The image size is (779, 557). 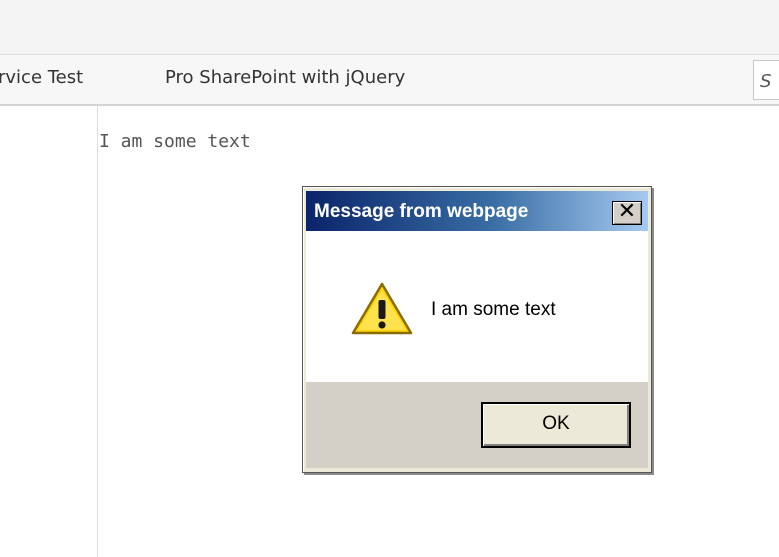 What do you see at coordinates (285, 77) in the screenshot?
I see `nav-item-pro-sharepoint: Pro SharePoint with jQuery` at bounding box center [285, 77].